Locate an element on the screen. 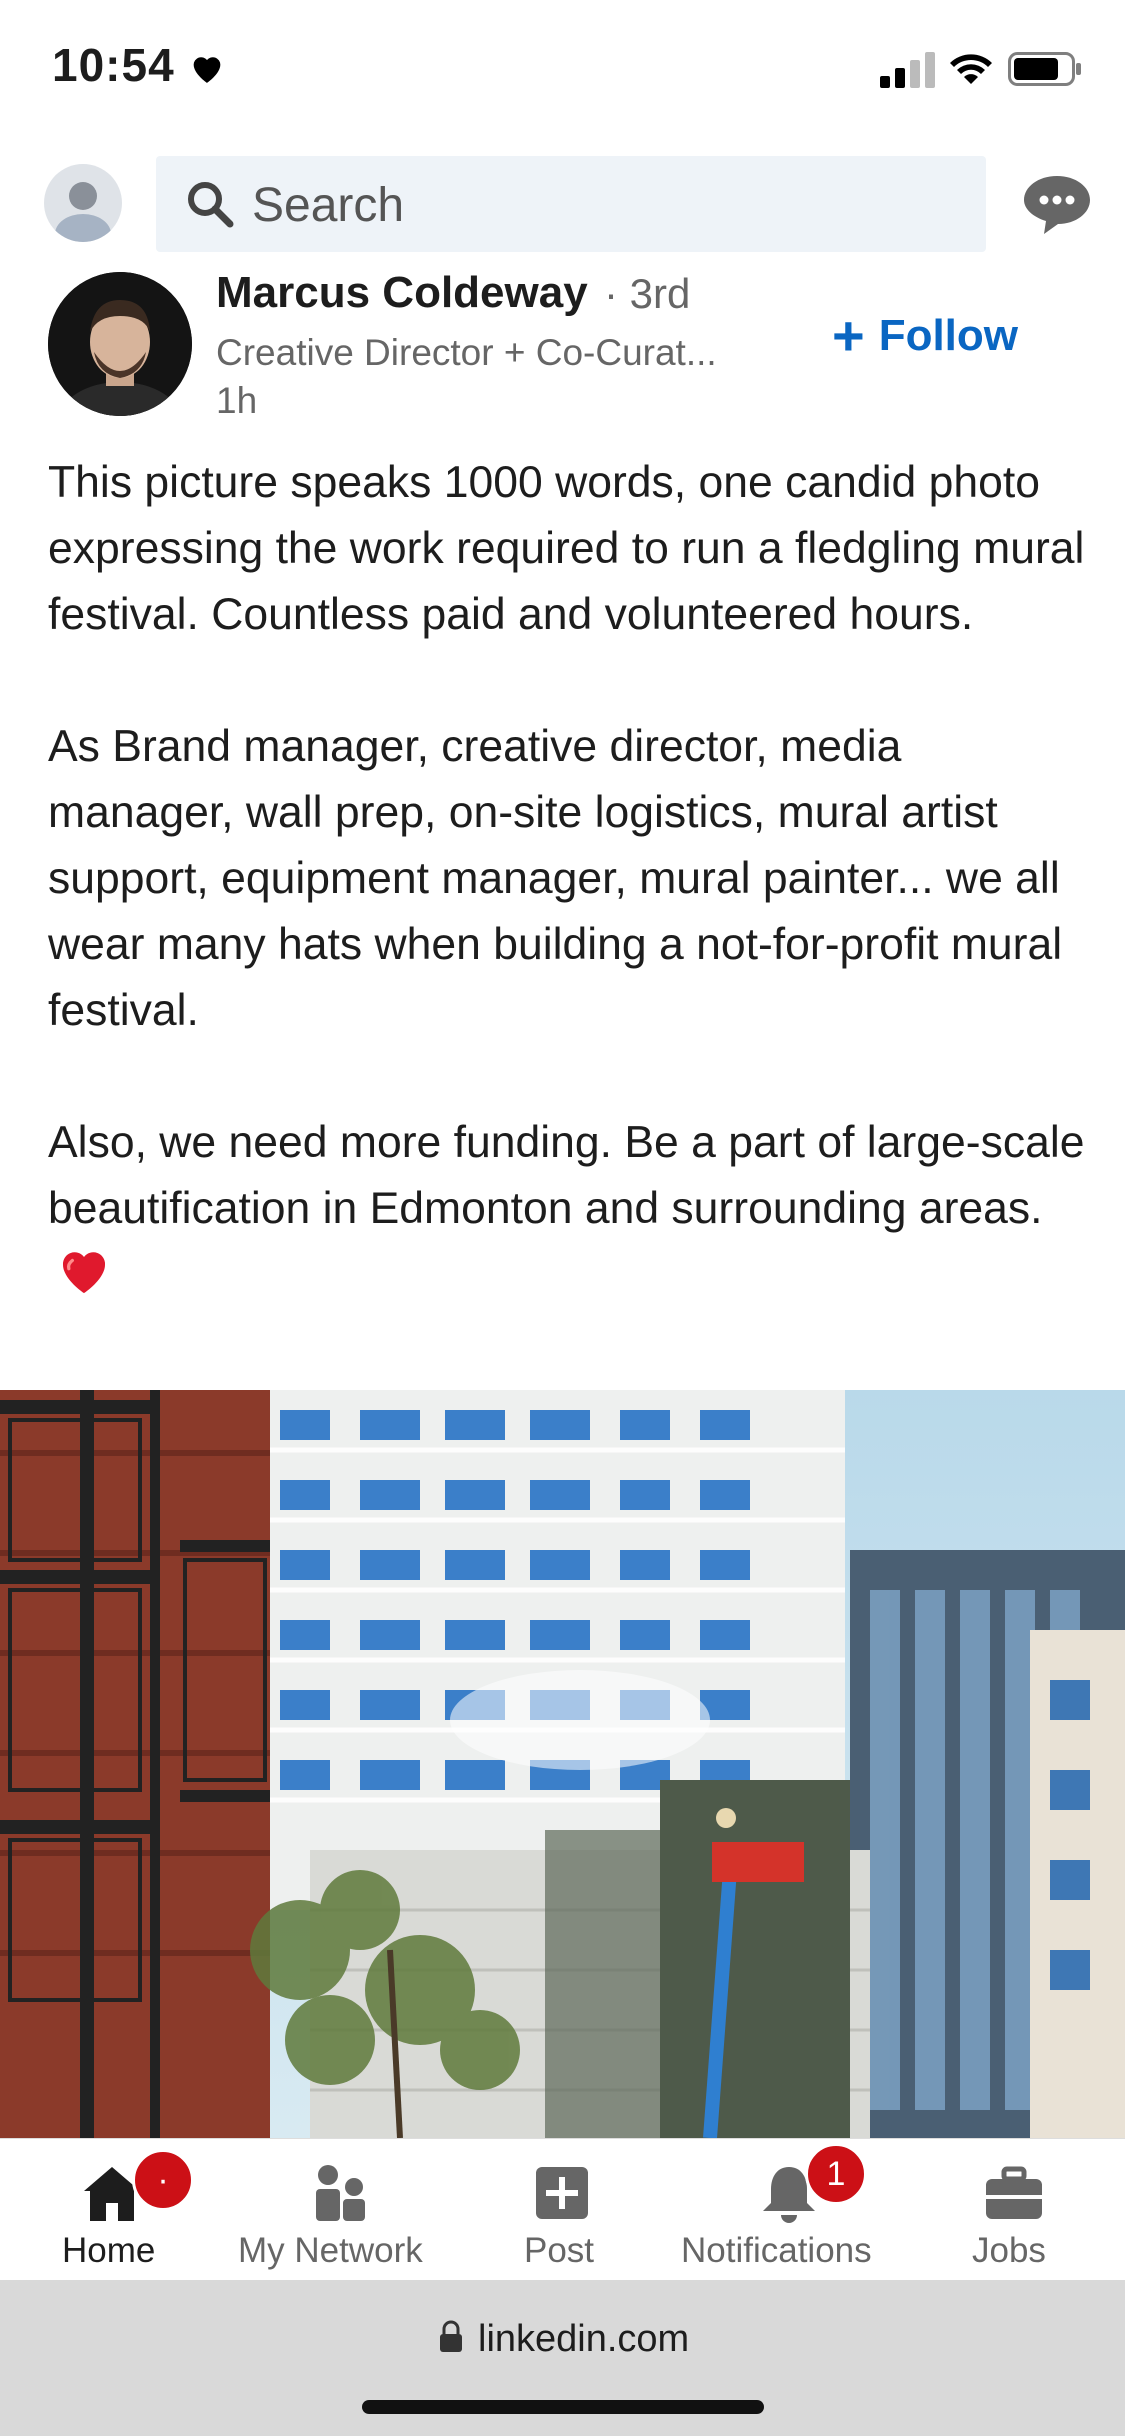 The height and width of the screenshot is (2436, 1125). url-text: linkedin.com is located at coordinates (584, 2339).